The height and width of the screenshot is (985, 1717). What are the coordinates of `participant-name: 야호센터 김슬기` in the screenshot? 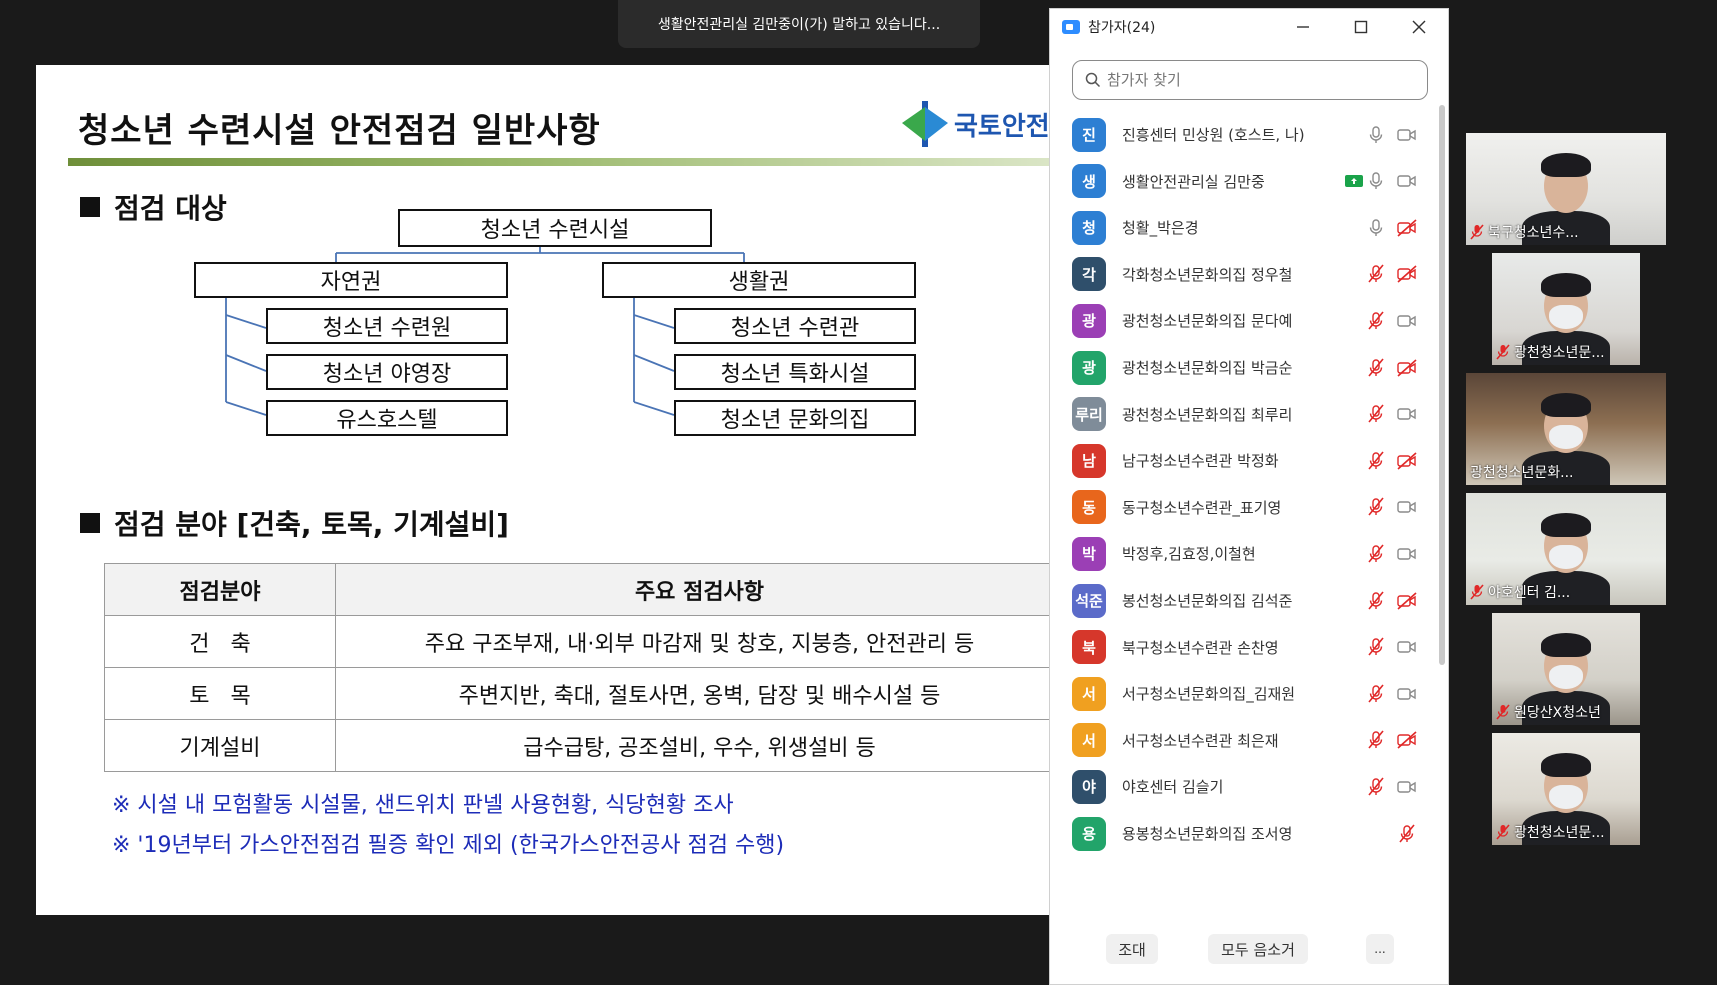 It's located at (1173, 787).